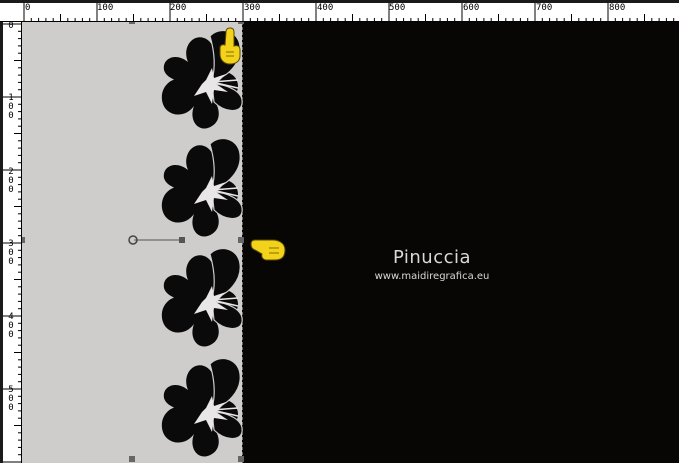 The image size is (679, 463). I want to click on left-ruler-label: 0, so click(11, 26).